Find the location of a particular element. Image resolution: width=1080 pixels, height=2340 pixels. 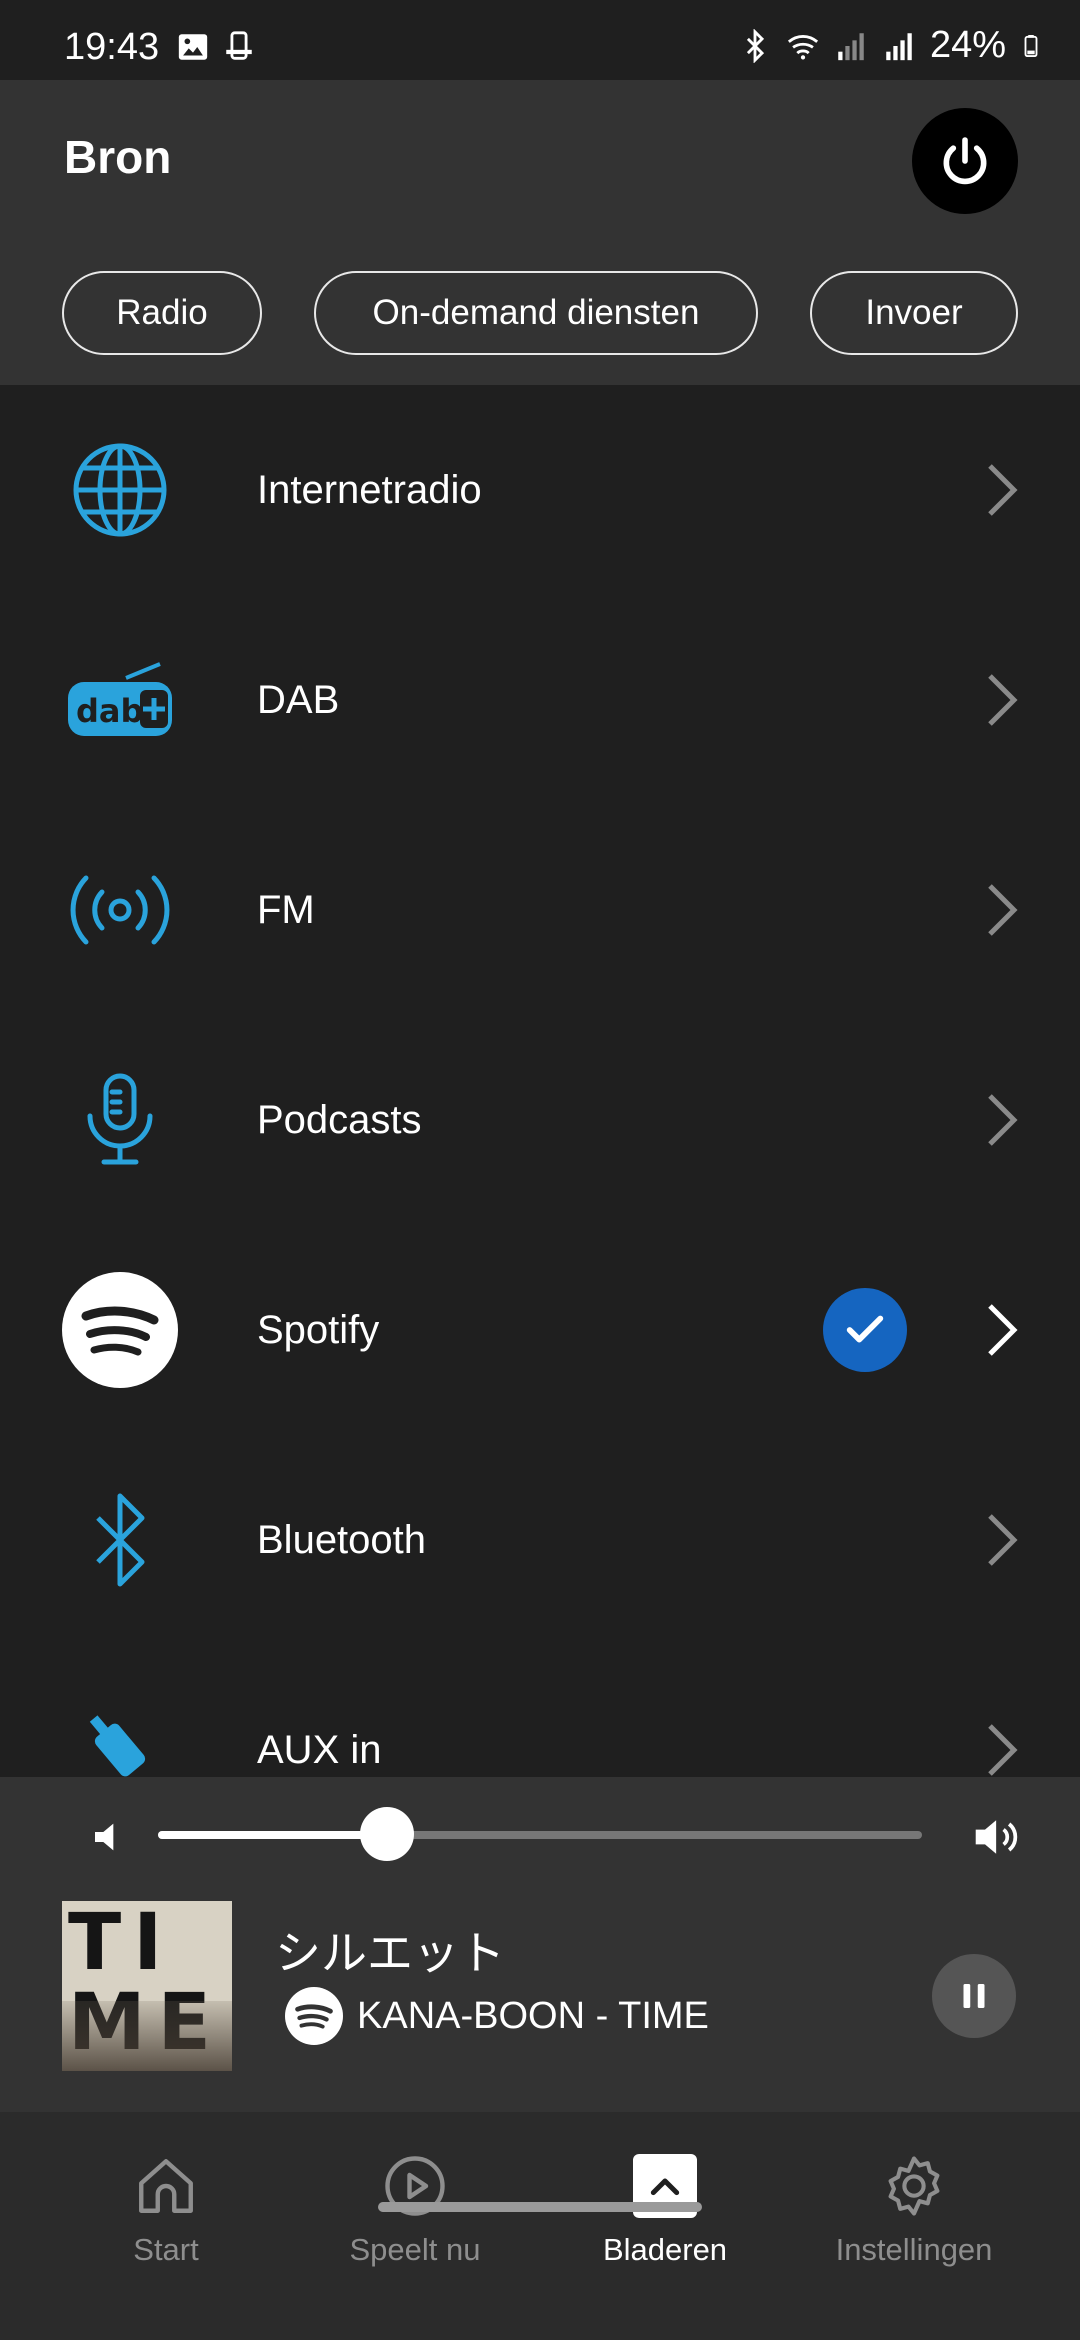

power-button is located at coordinates (965, 161).